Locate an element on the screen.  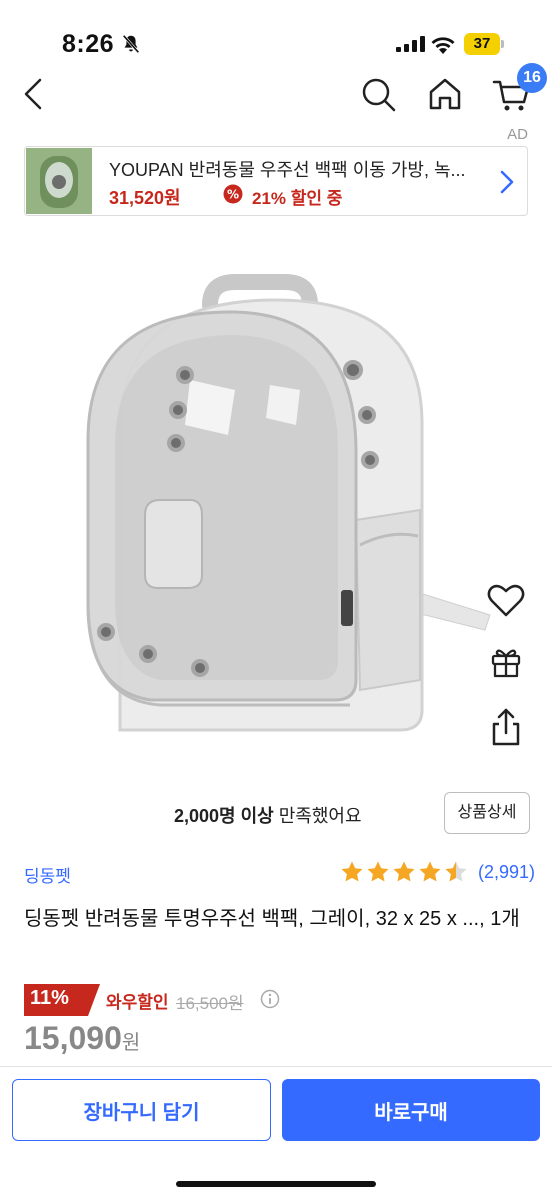
brand-link: 딩동펫 is located at coordinates (47, 874).